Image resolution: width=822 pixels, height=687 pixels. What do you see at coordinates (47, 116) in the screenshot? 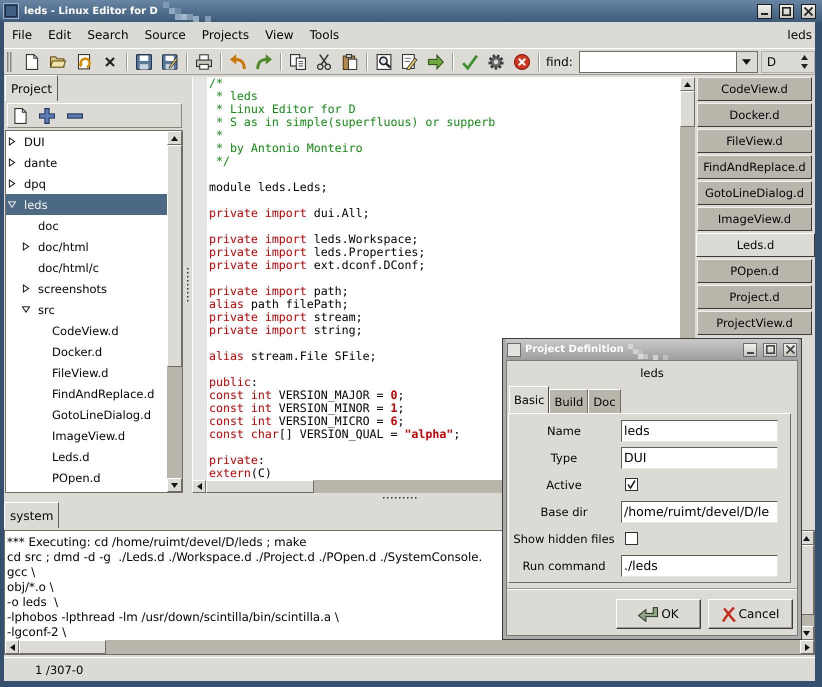
I see `plus-icon` at bounding box center [47, 116].